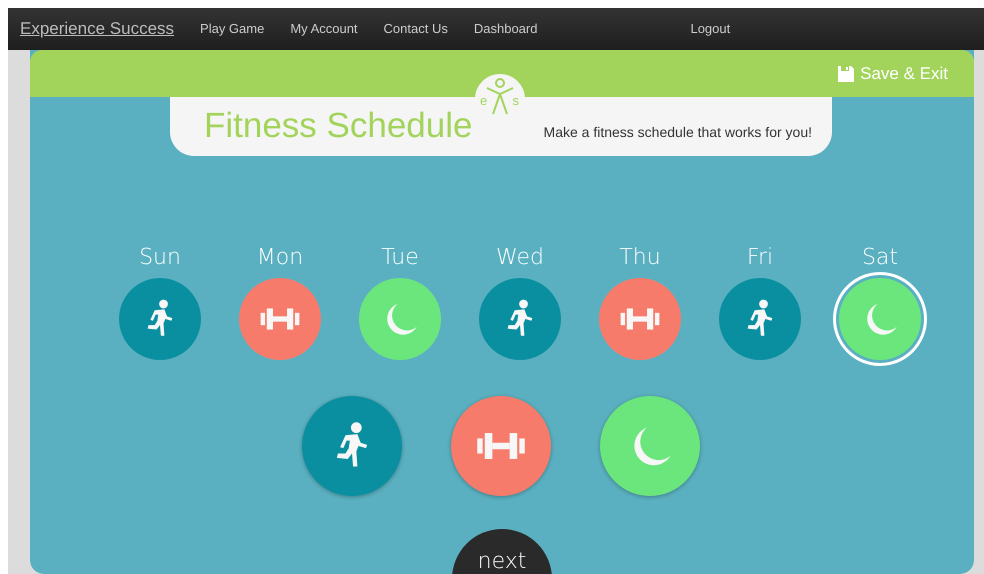 This screenshot has height=574, width=984. I want to click on nav-link: Play Game, so click(232, 29).